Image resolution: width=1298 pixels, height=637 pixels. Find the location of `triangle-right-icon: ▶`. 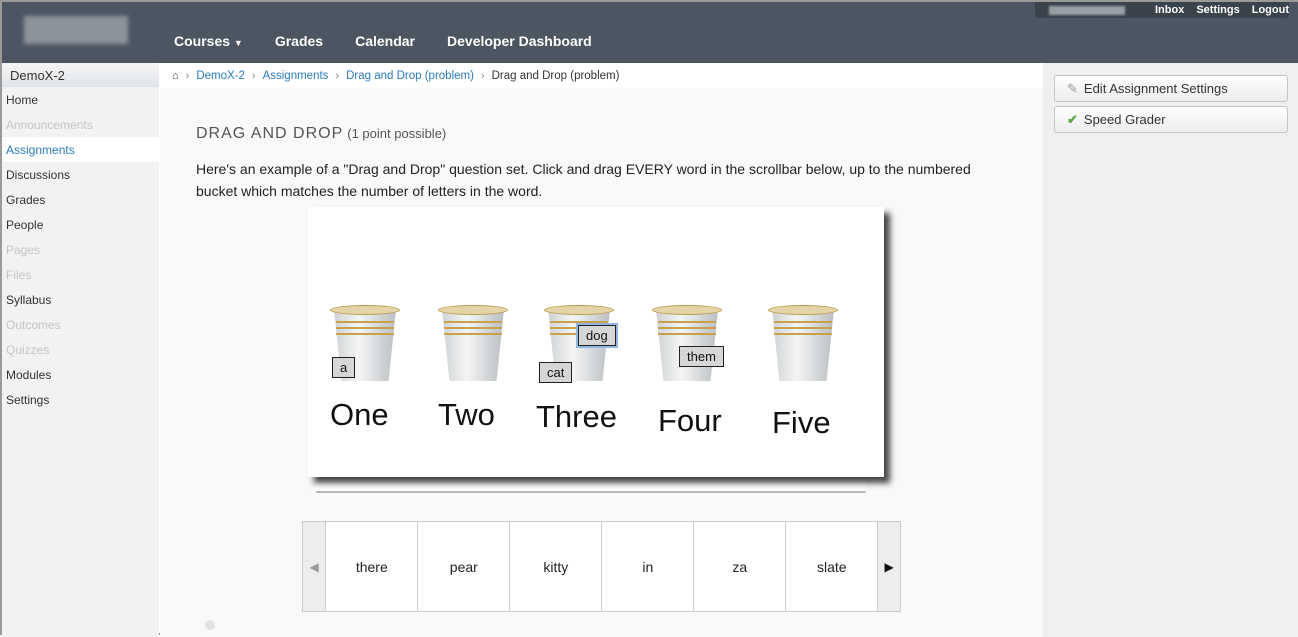

triangle-right-icon: ▶ is located at coordinates (889, 566).